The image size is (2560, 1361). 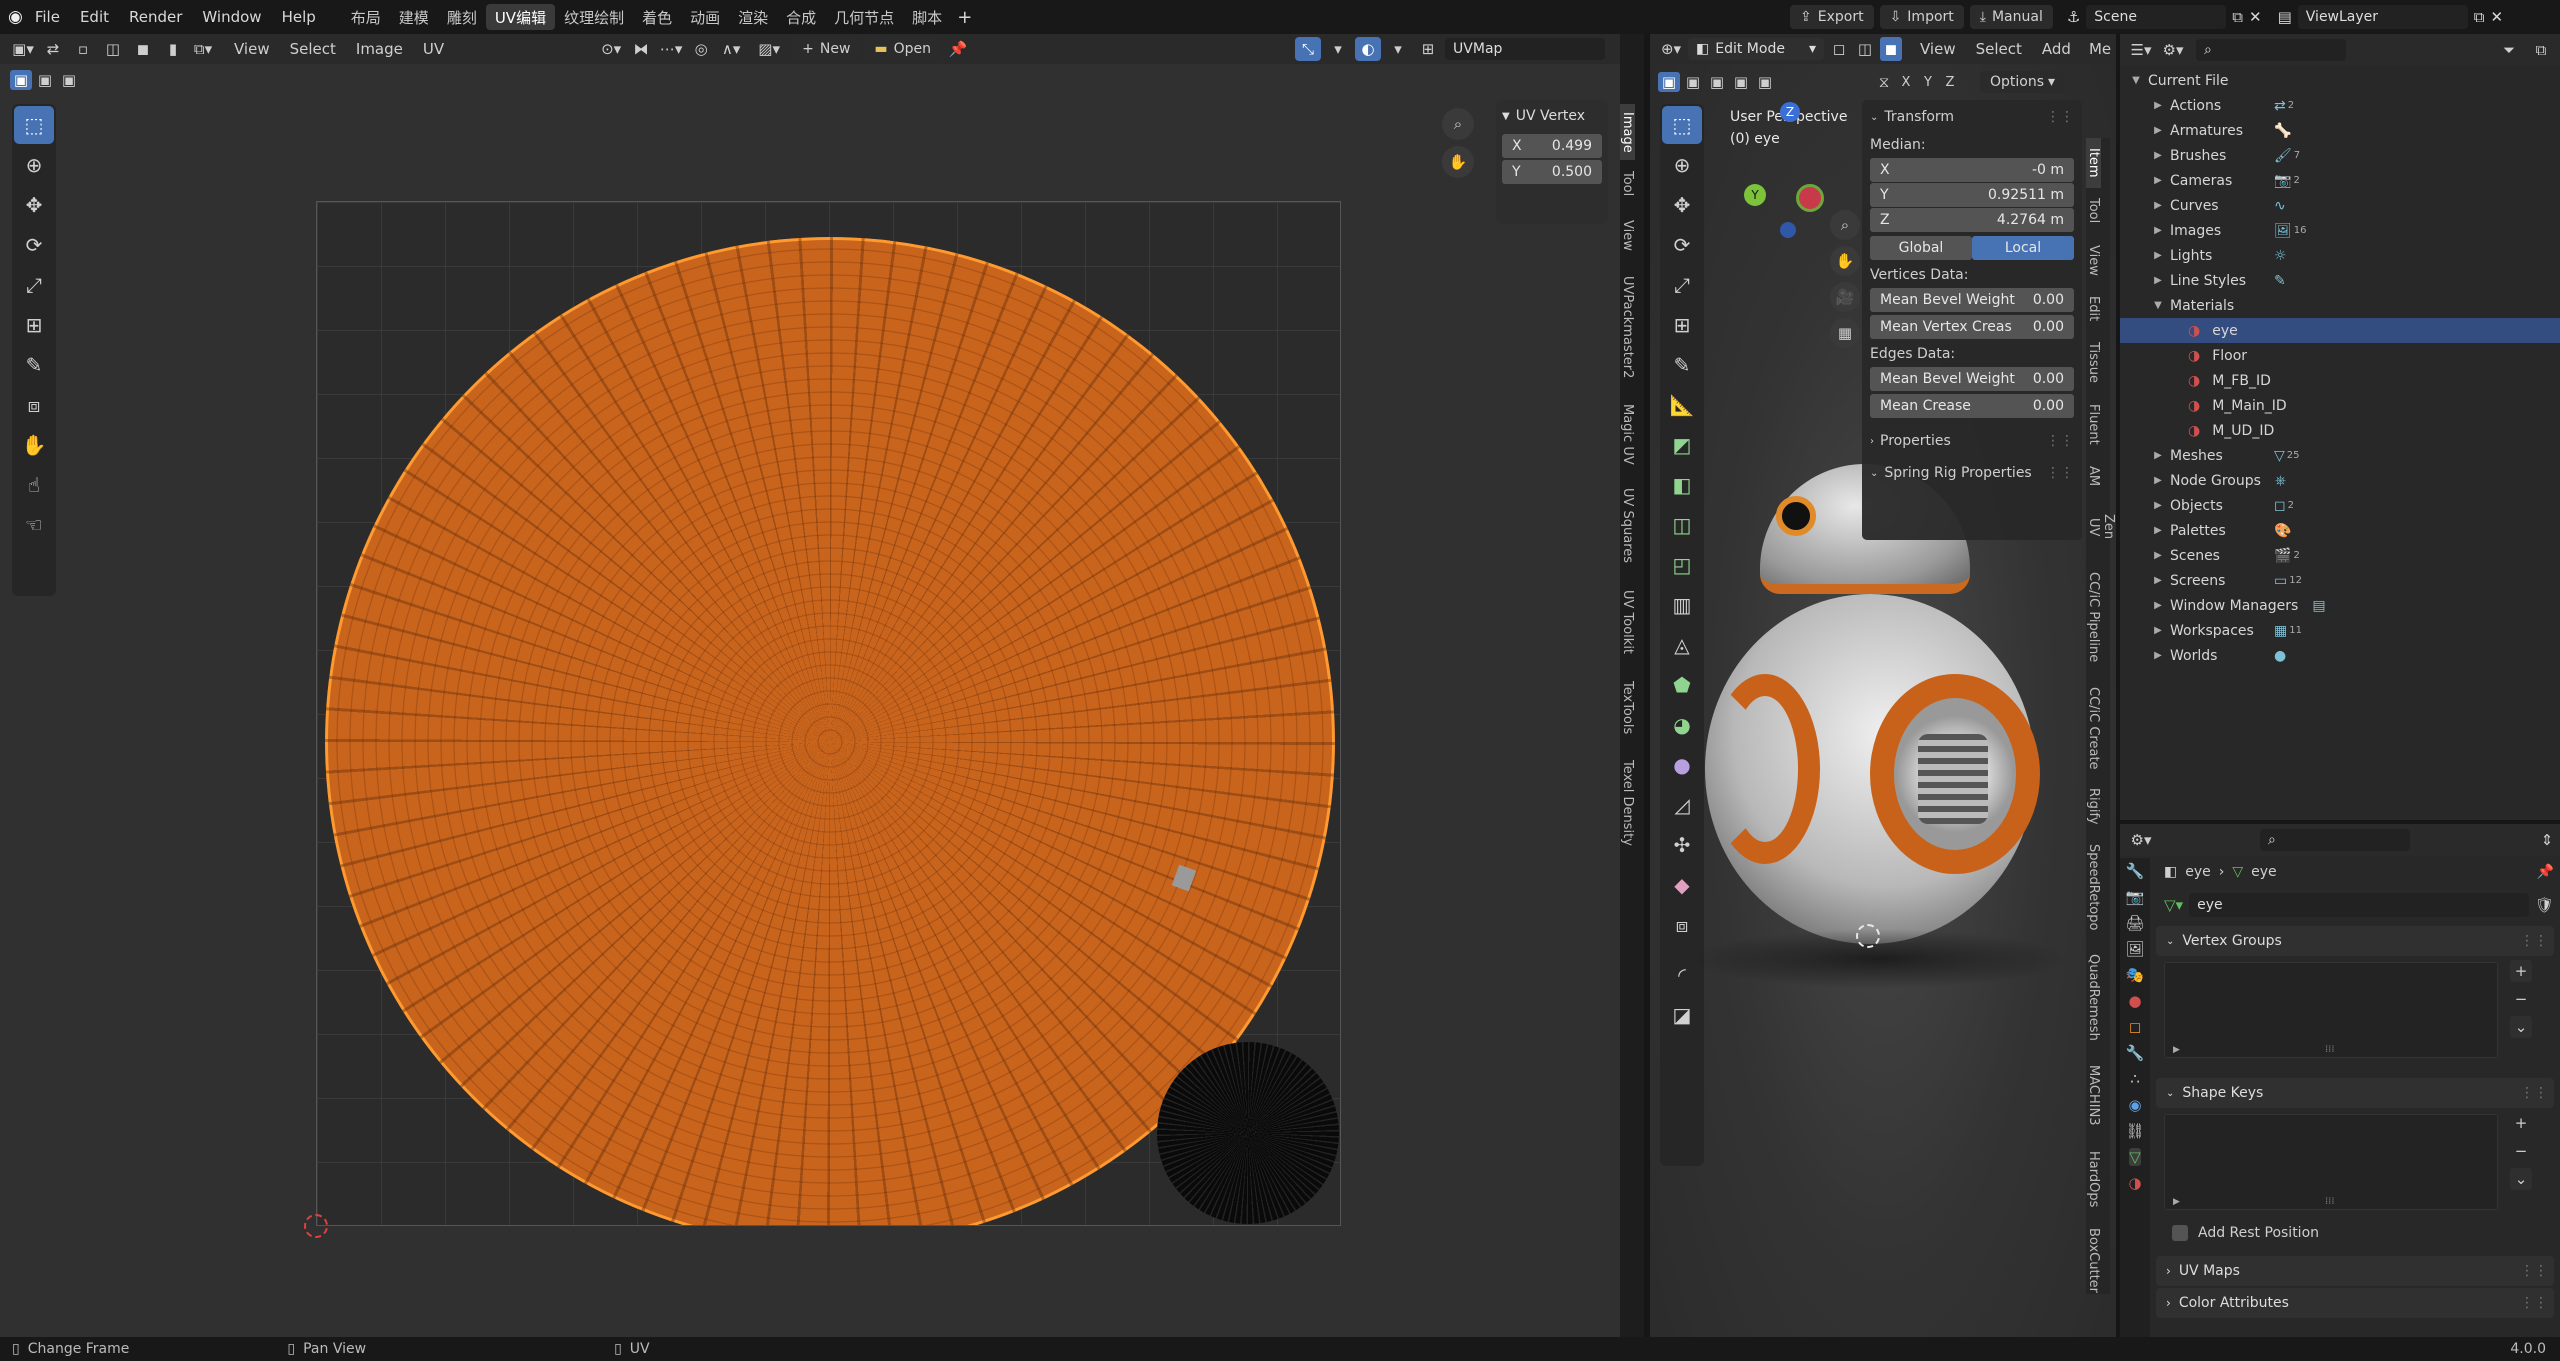 What do you see at coordinates (414, 17) in the screenshot?
I see `workspace-tab-modeling: 建模` at bounding box center [414, 17].